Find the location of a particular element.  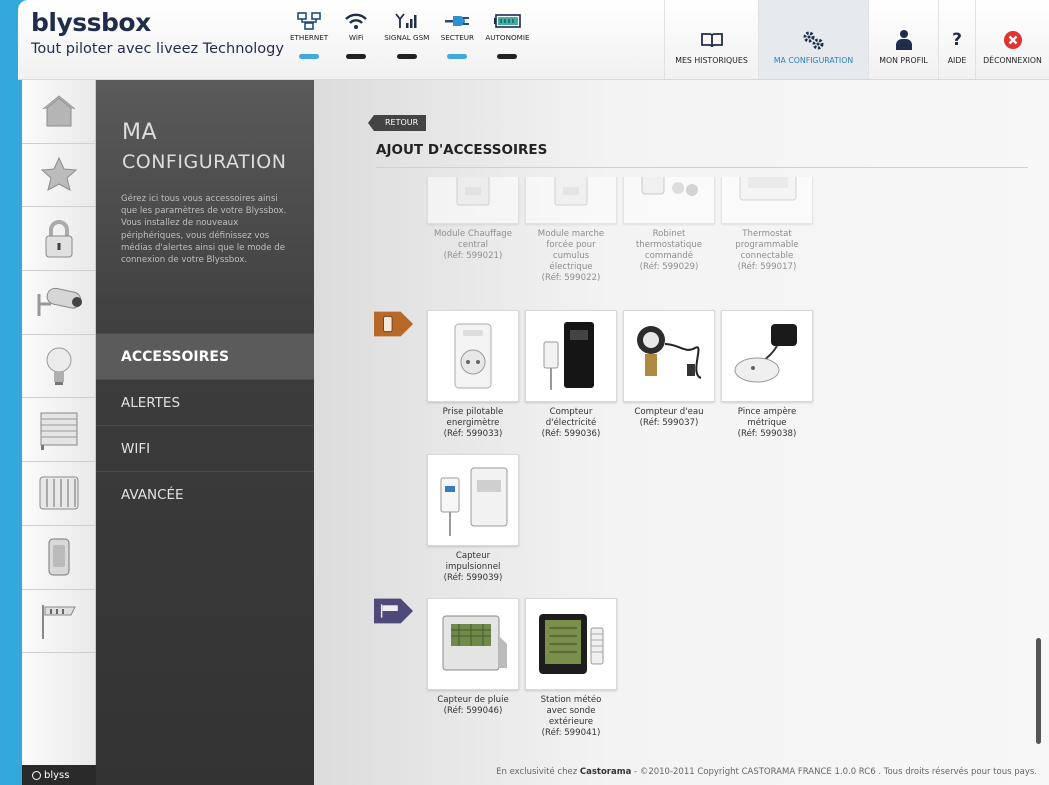

status-label: SIGNAL GSM is located at coordinates (407, 37).